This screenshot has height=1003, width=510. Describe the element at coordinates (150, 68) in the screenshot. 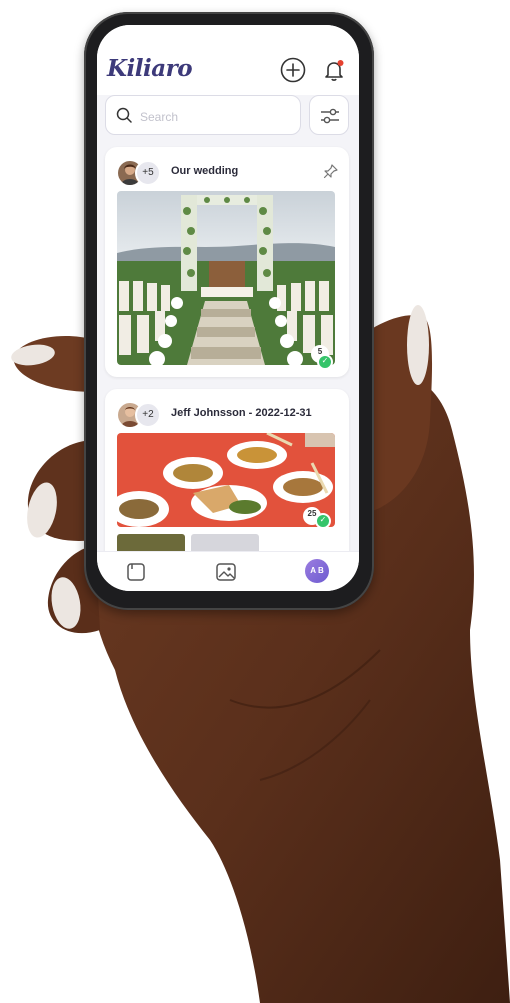

I see `app-logo: Kiliaro` at that location.